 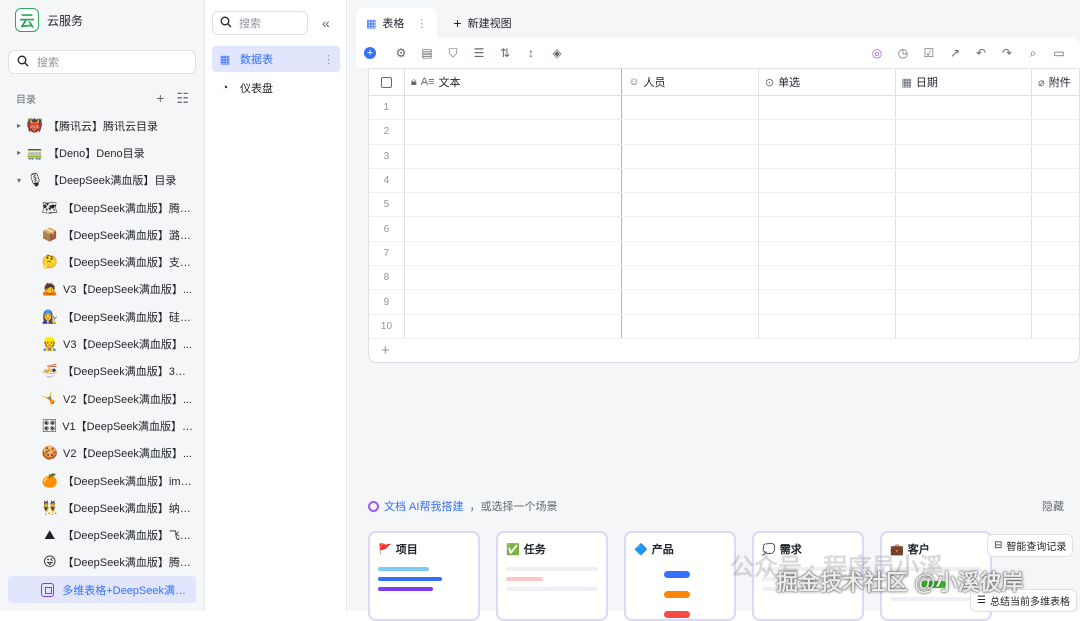 I want to click on group-icon: ☰, so click(x=479, y=53).